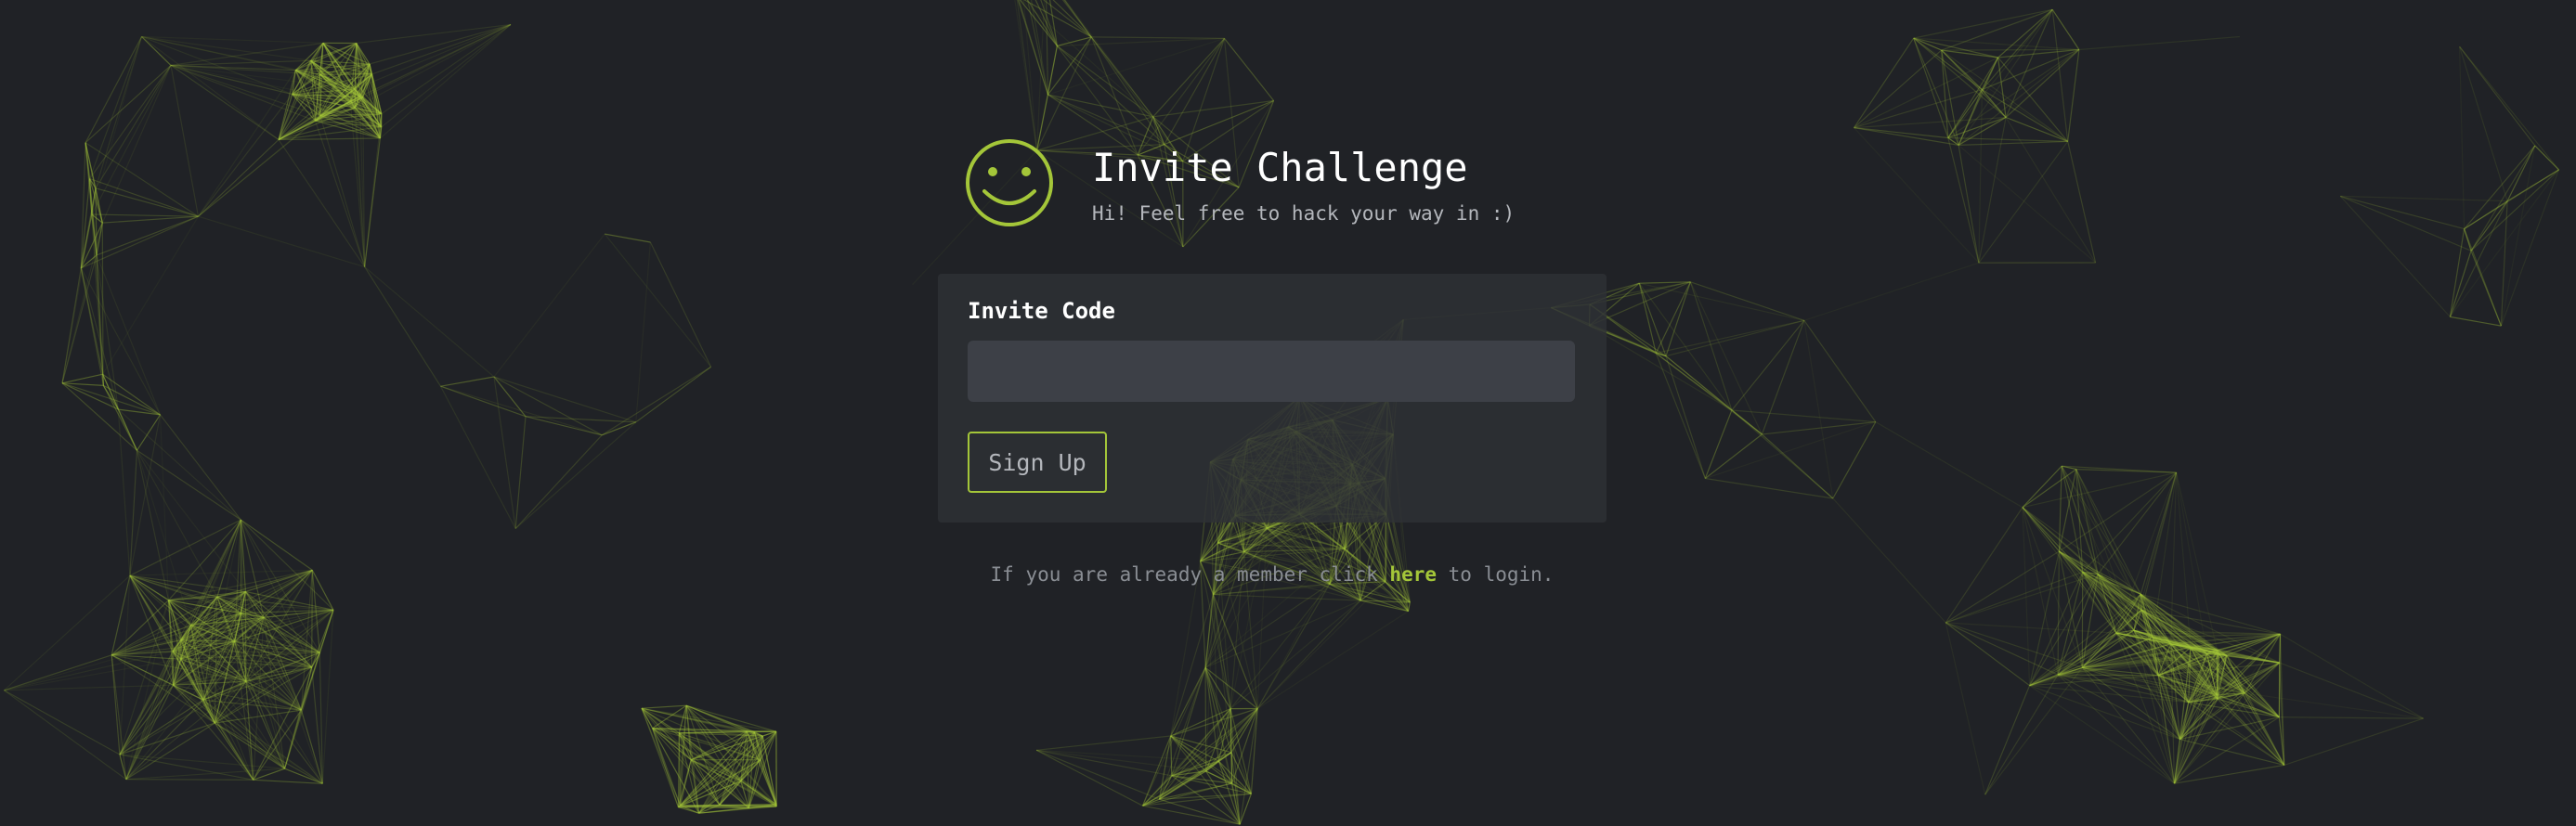 The image size is (2576, 826). I want to click on sign-up-button: Sign Up, so click(1037, 462).